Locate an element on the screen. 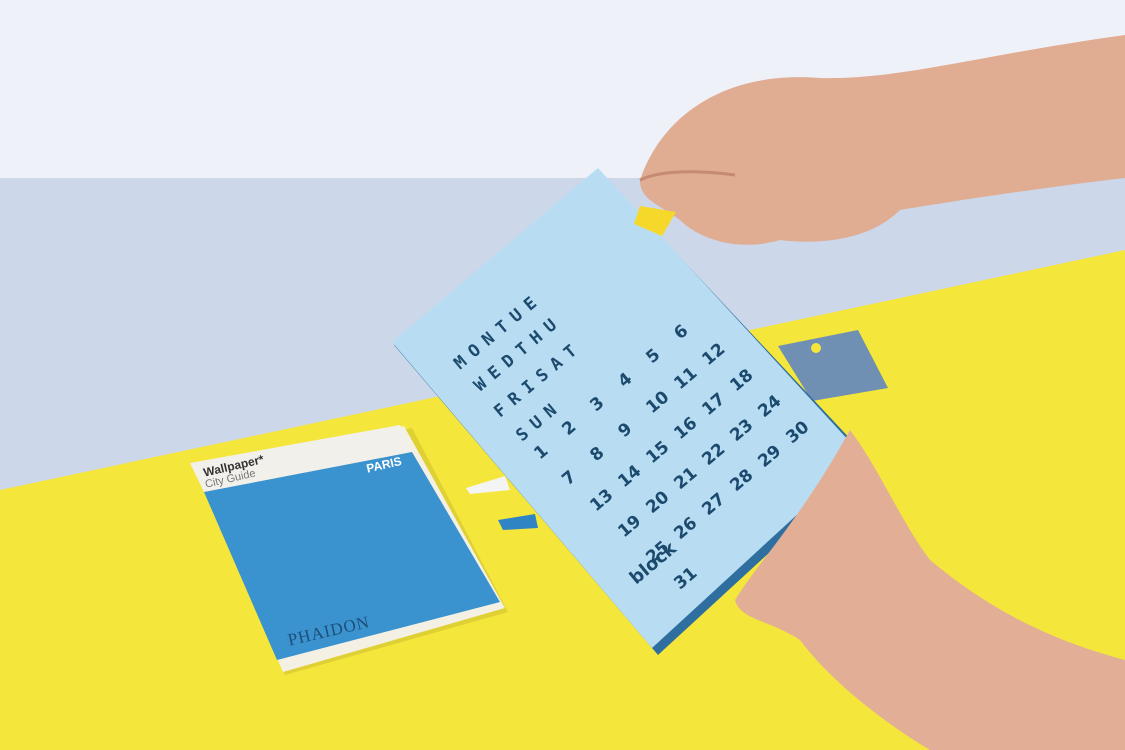  calendar-day-number: 1 is located at coordinates (541, 452).